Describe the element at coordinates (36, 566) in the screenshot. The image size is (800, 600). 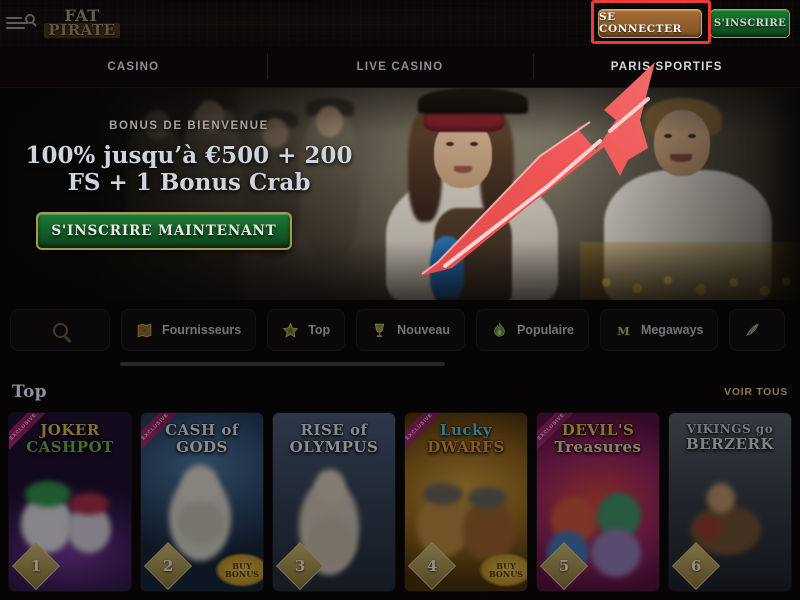
I see `rank-number: 1` at that location.